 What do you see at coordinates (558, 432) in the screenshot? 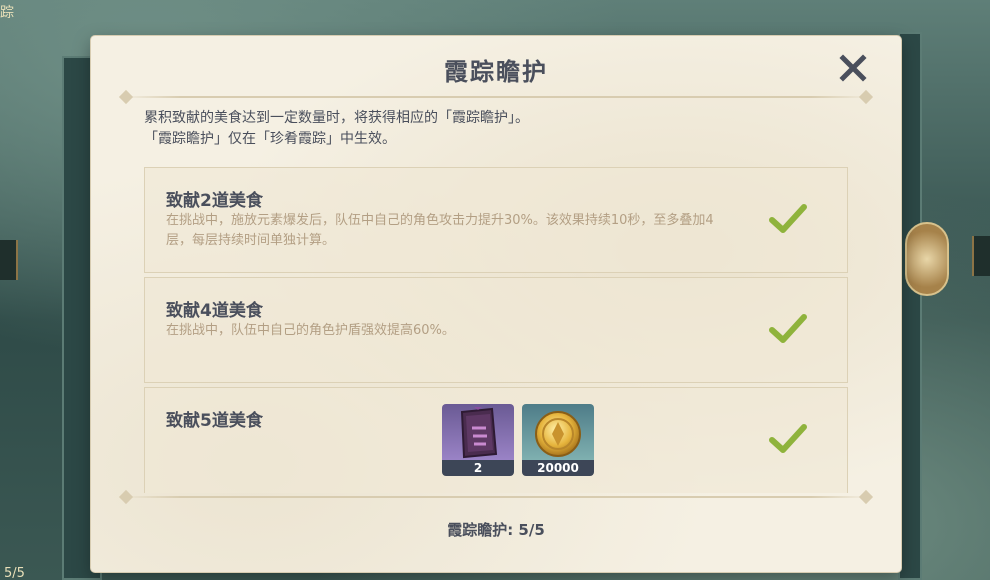
I see `mora-coin-icon` at bounding box center [558, 432].